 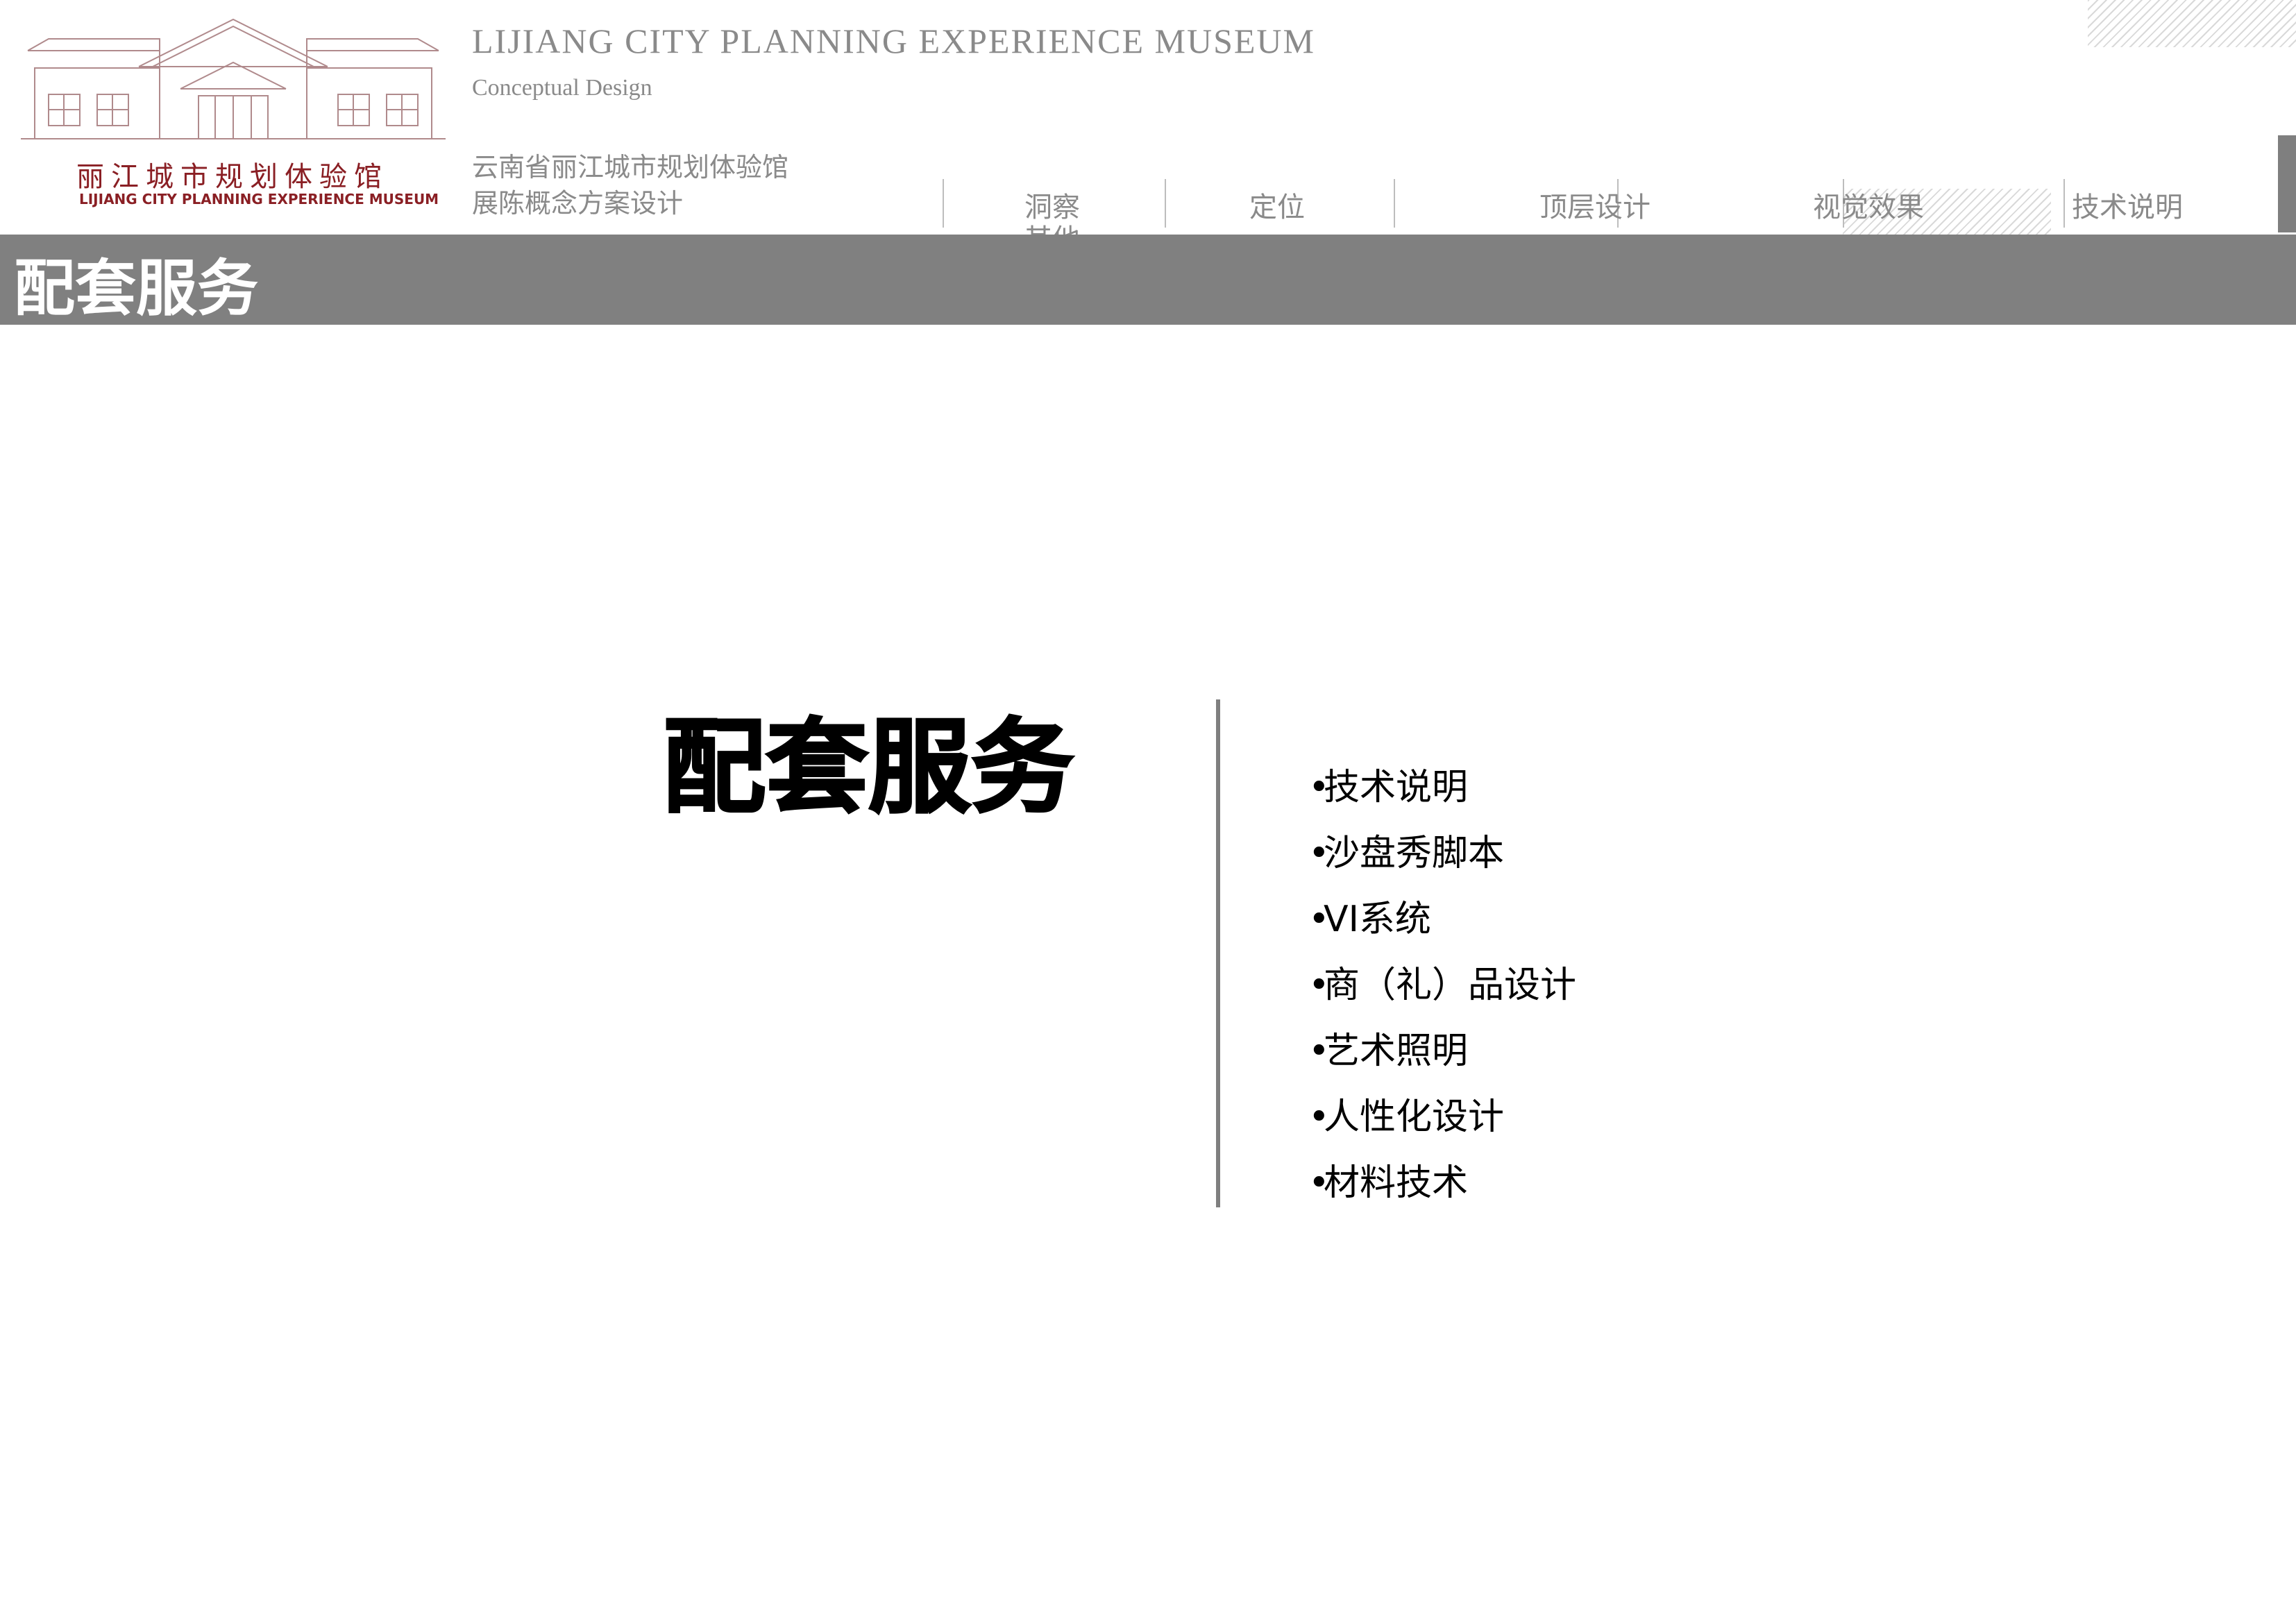 I want to click on list-item: •艺术照明, so click(x=1442, y=1052).